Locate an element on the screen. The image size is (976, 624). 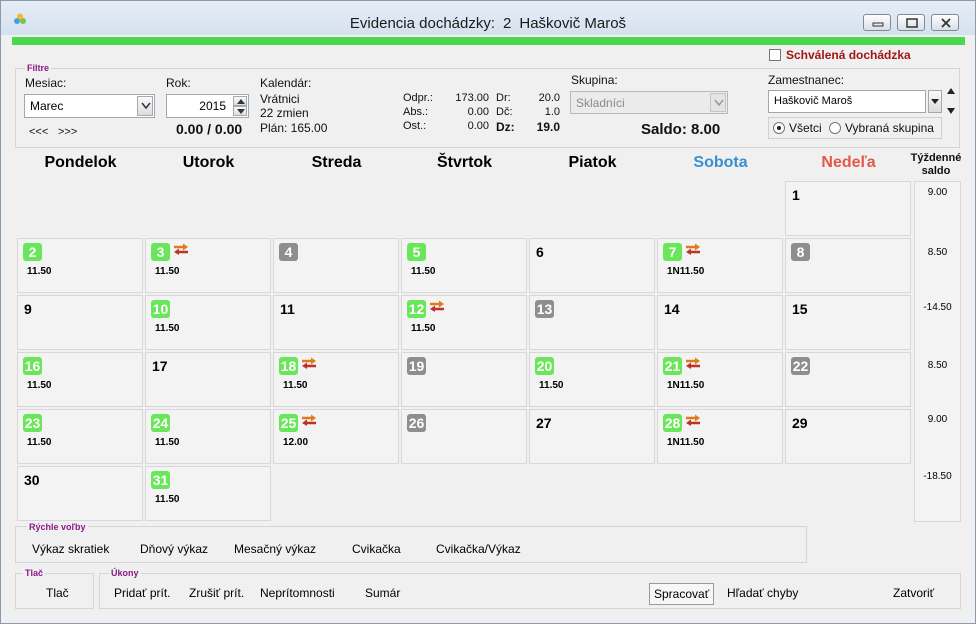
quick-monthly-report: Mesačný výkaz is located at coordinates (275, 549).